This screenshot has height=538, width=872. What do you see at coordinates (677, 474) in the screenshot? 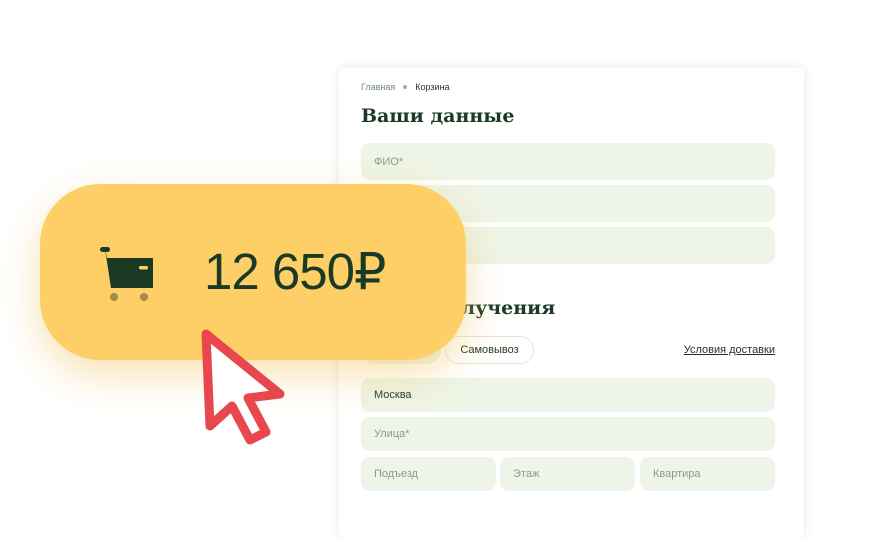
I see `apartment-placeholder: Квартира` at bounding box center [677, 474].